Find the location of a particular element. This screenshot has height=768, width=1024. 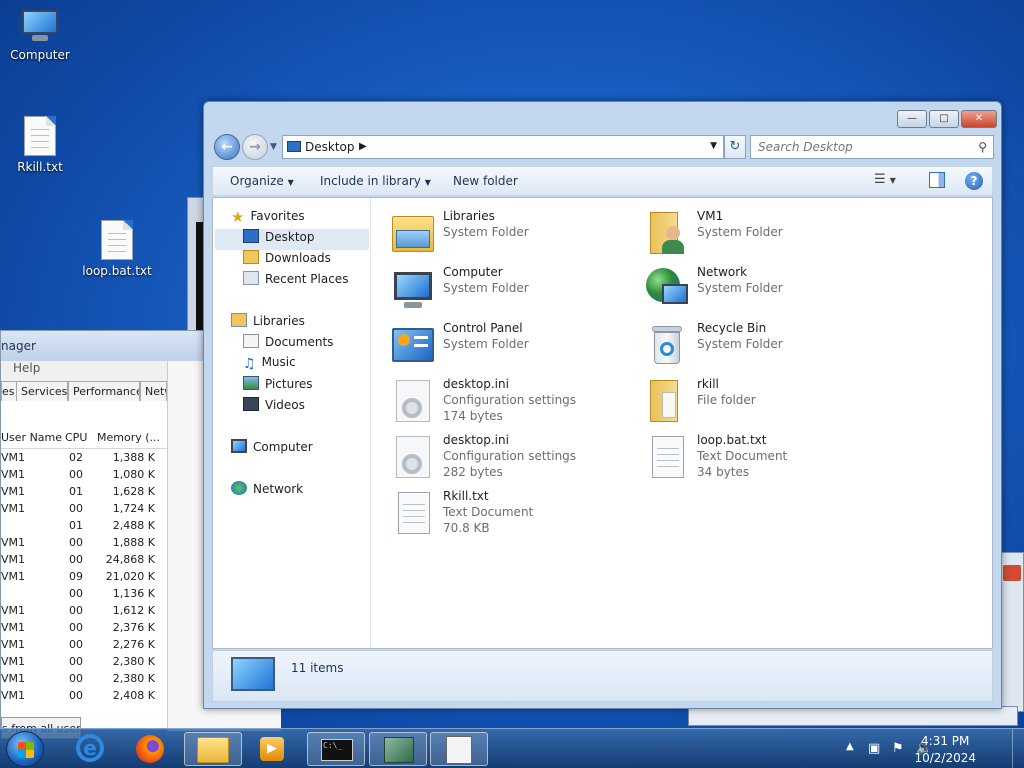

cell-memory: 1,724 K is located at coordinates (133, 508).